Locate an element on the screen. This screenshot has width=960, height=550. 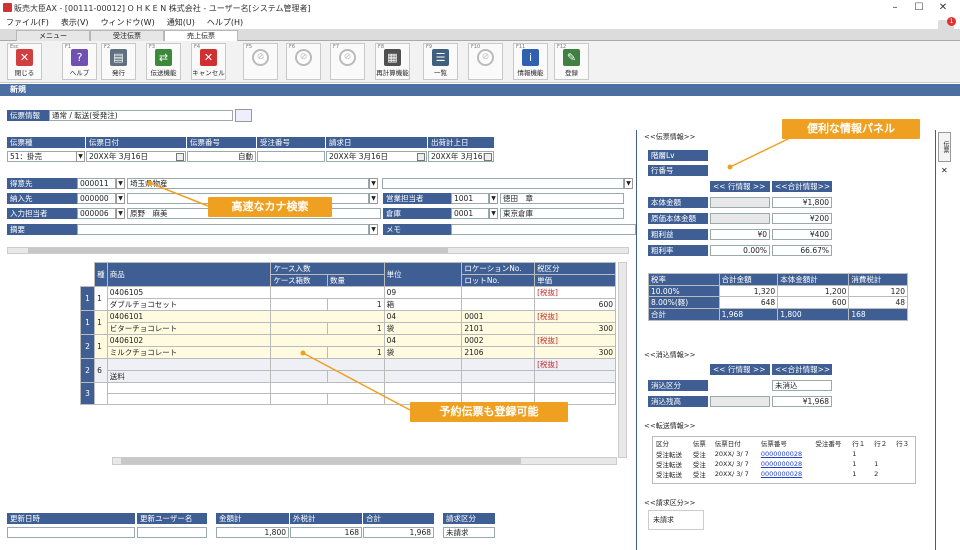
table-row: 受注転送 受注 20XX/ 3/ 7 0000000028 1 1 is located at coordinates (784, 464).